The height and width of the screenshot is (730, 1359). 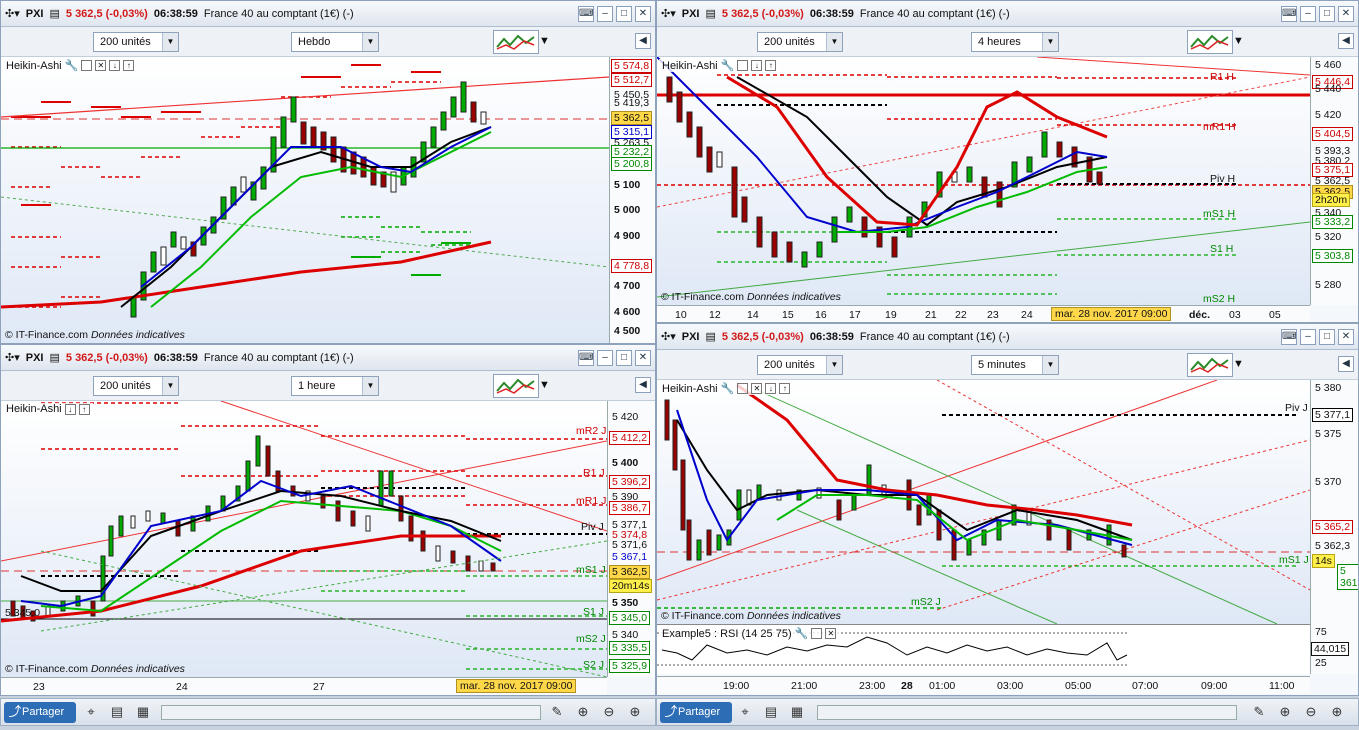 What do you see at coordinates (95, 669) in the screenshot?
I see `copyright: © IT-Finance.com Données indicatives` at bounding box center [95, 669].